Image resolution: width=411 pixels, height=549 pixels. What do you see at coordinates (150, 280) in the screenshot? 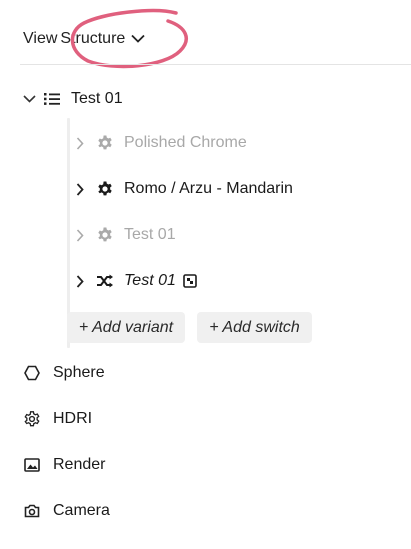
I see `switch-label: Test 01` at bounding box center [150, 280].